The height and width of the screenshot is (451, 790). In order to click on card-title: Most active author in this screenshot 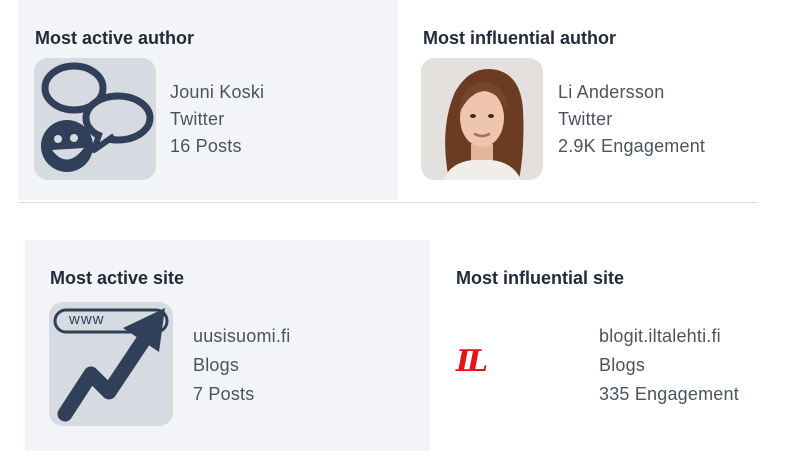, I will do `click(115, 38)`.